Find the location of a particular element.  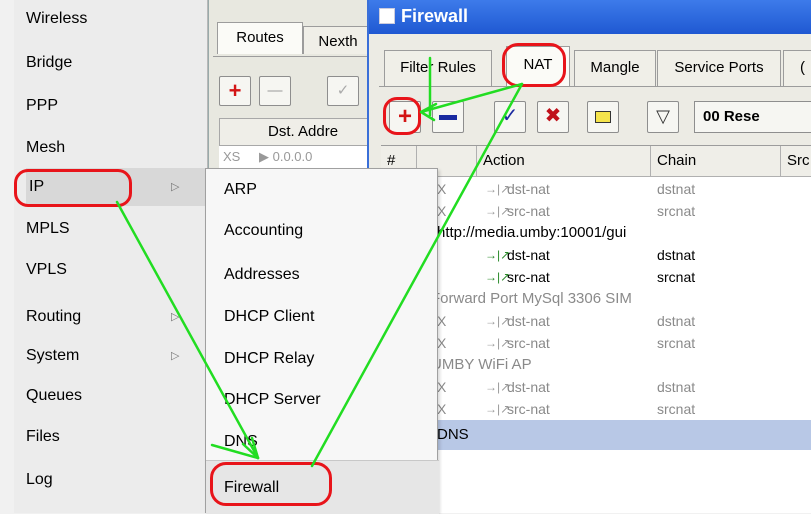

arrow-add-head is located at coordinates (428, 112).